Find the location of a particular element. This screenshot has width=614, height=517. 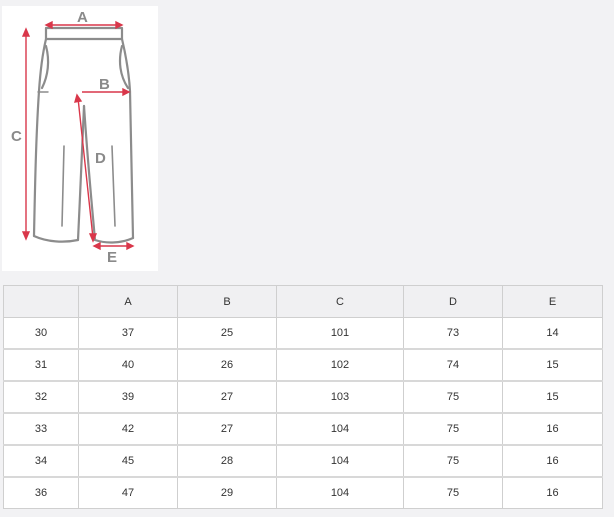

cell-a: 47 is located at coordinates (128, 492).